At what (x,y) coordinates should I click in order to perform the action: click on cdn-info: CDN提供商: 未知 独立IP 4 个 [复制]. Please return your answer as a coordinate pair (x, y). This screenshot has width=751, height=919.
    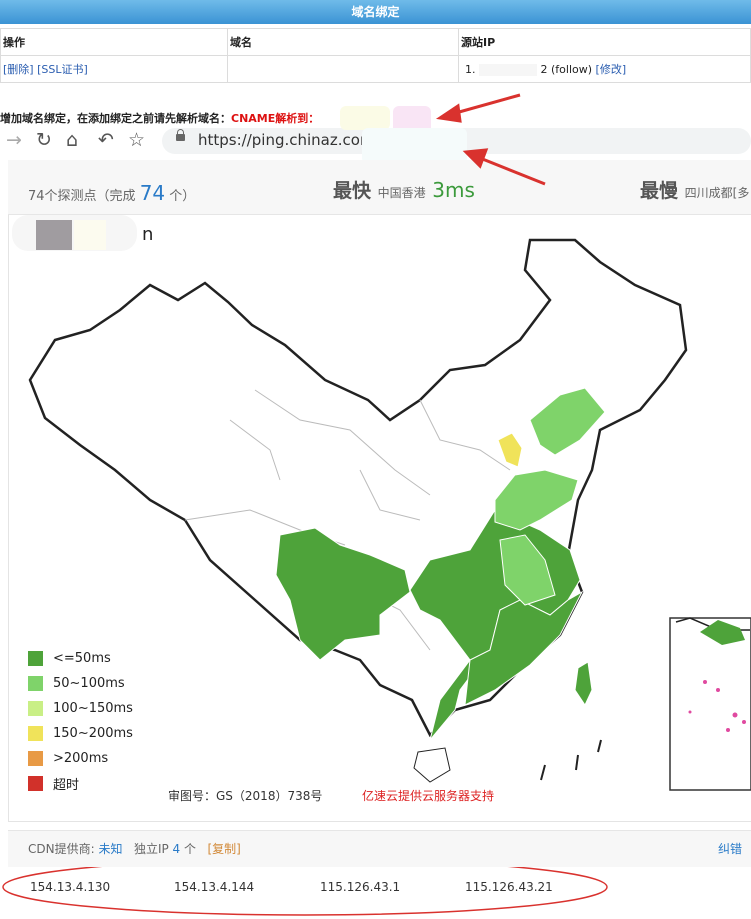
    Looking at the image, I should click on (134, 848).